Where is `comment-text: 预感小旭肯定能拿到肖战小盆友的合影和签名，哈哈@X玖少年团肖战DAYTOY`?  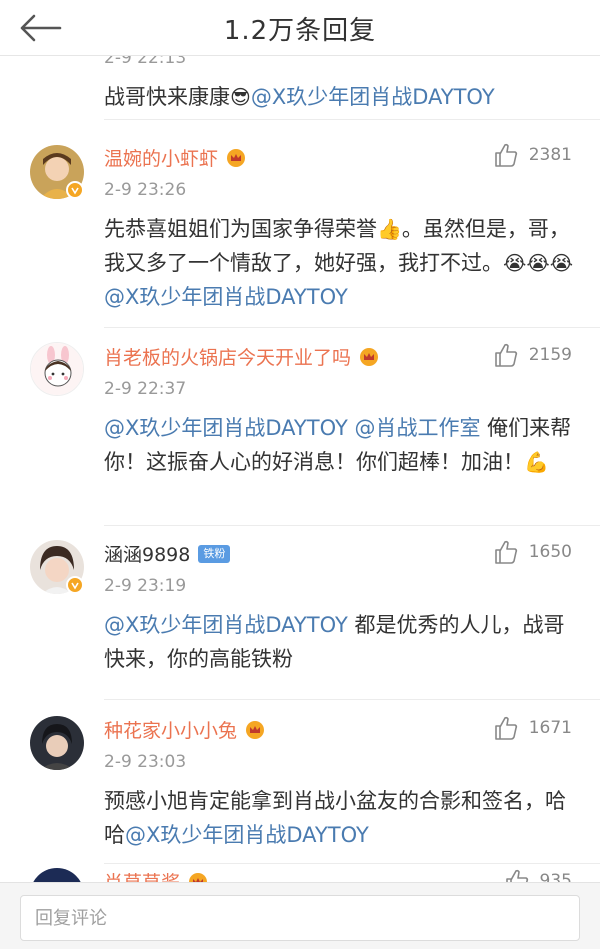 comment-text: 预感小旭肯定能拿到肖战小盆友的合影和签名，哈哈@X玖少年团肖战DAYTOY is located at coordinates (339, 818).